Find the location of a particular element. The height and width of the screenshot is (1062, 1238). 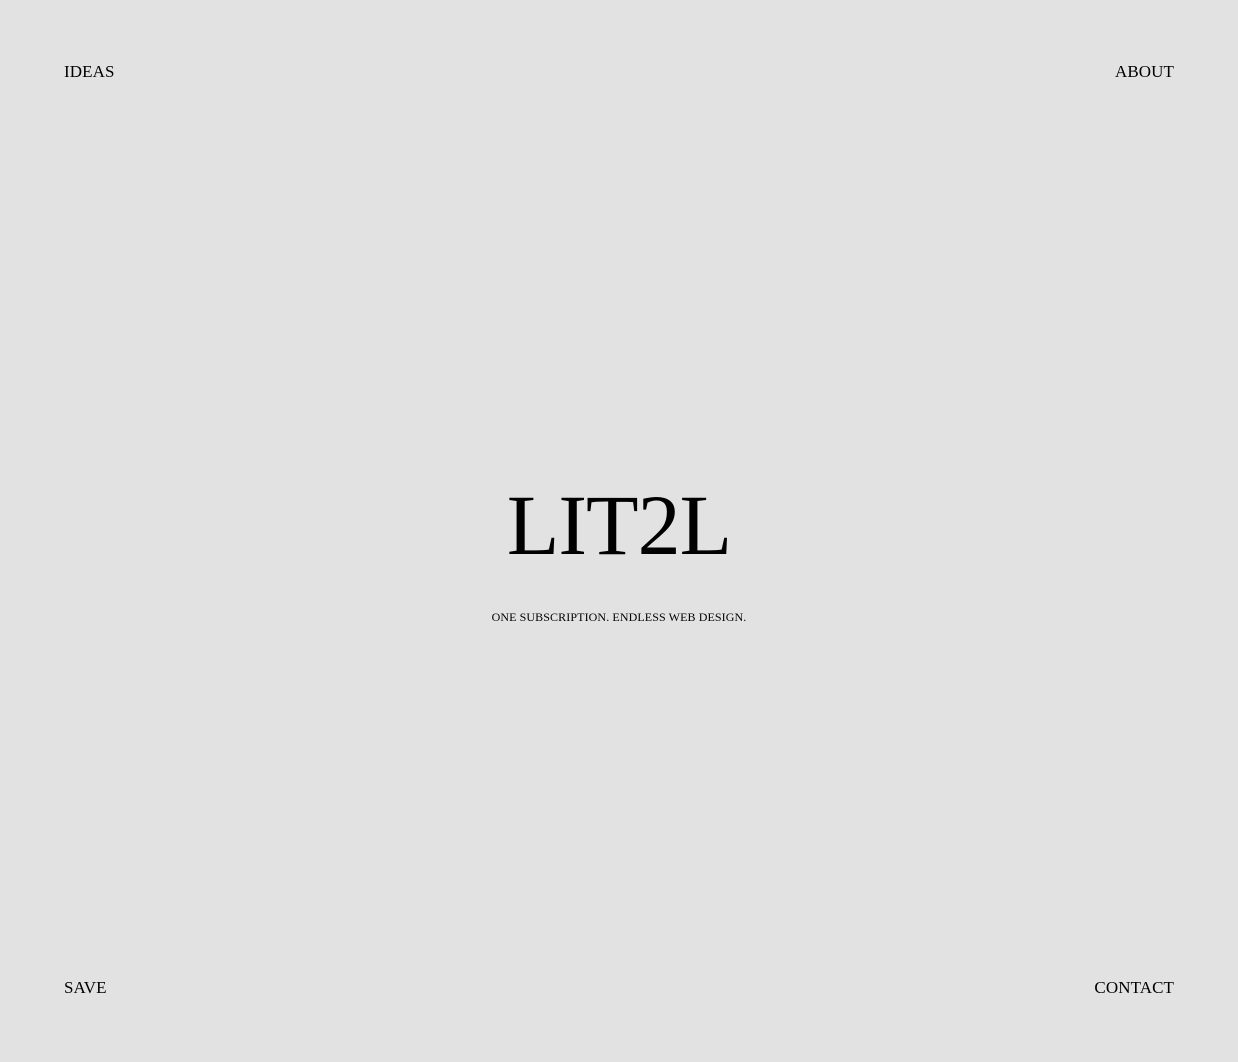

nav-link-about: ABOUT is located at coordinates (1144, 72).